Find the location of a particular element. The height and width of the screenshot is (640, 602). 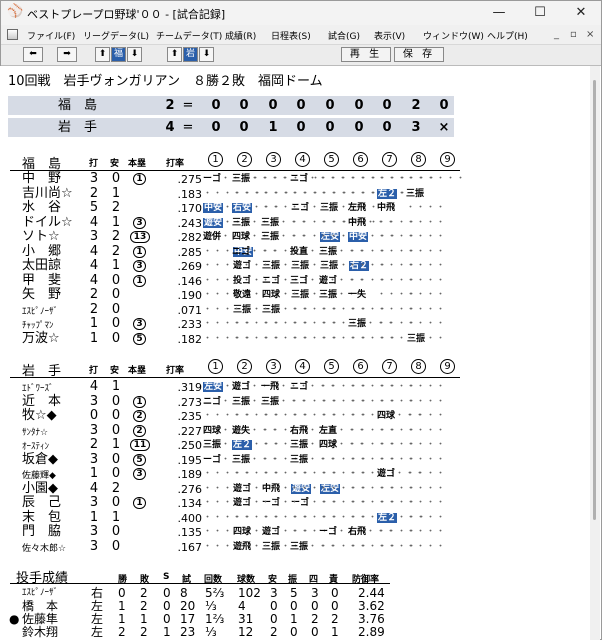

pitcher-era: 2.89 is located at coordinates (371, 632).